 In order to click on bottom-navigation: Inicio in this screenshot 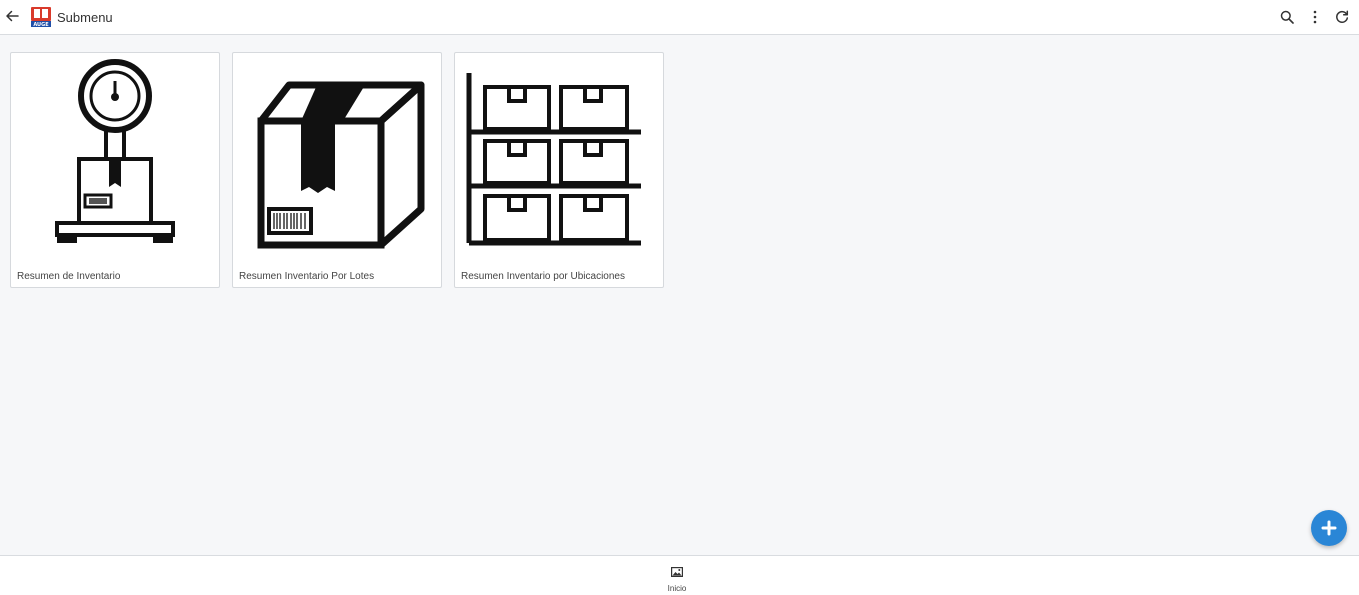, I will do `click(679, 575)`.